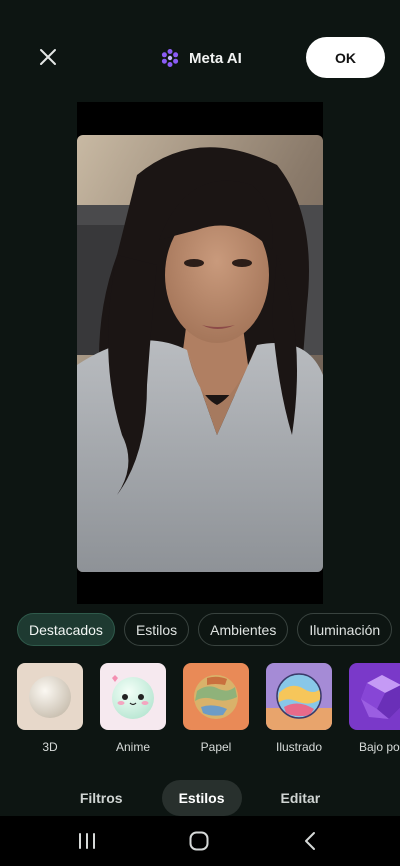 This screenshot has width=400, height=866. What do you see at coordinates (50, 696) in the screenshot?
I see `white-sphere-icon` at bounding box center [50, 696].